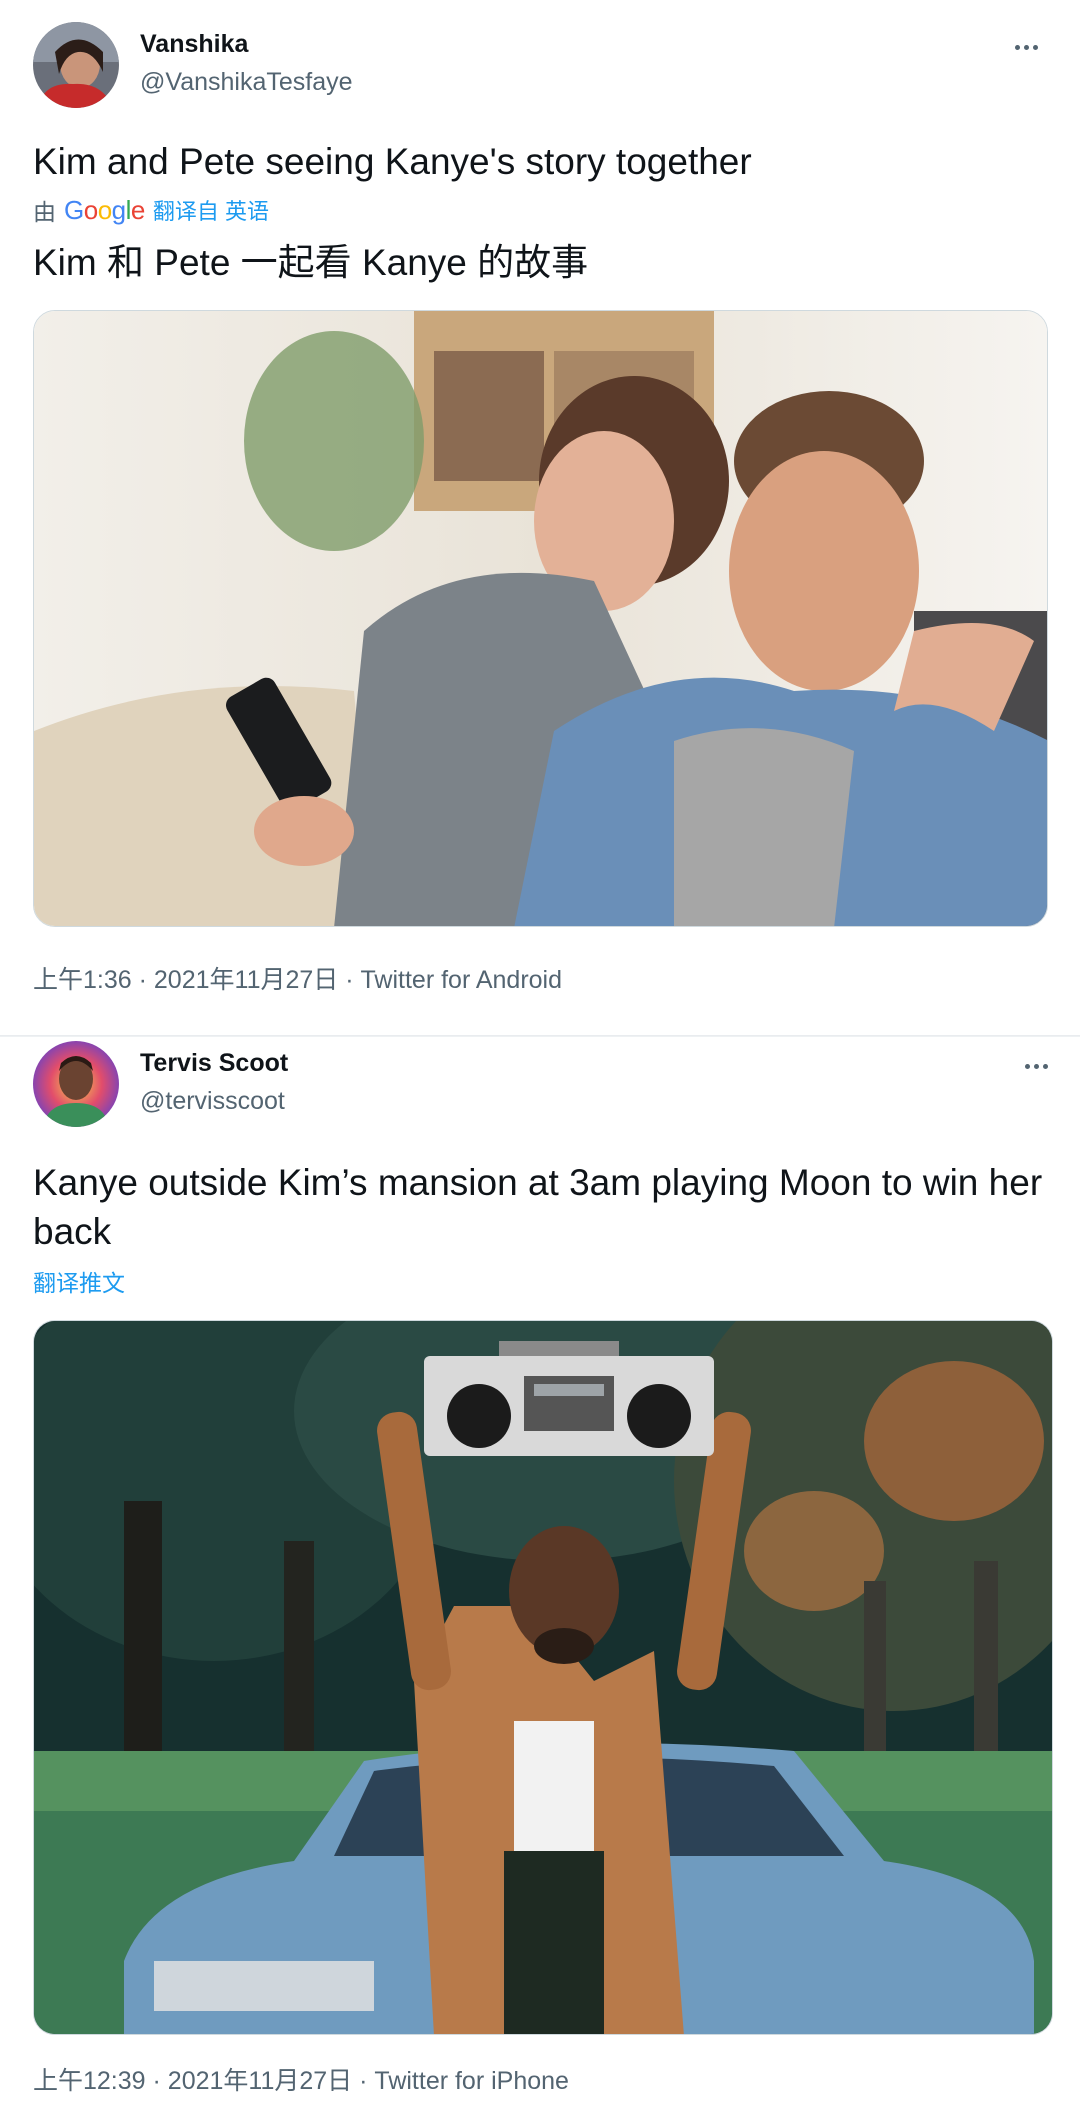 Image resolution: width=1080 pixels, height=2107 pixels. I want to click on tweet-time: 上午12:39, so click(89, 2081).